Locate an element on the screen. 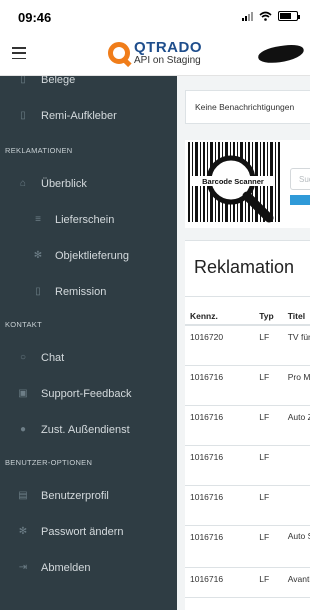 This screenshot has height=610, width=320. sidebar-item-label: Chat is located at coordinates (53, 358).